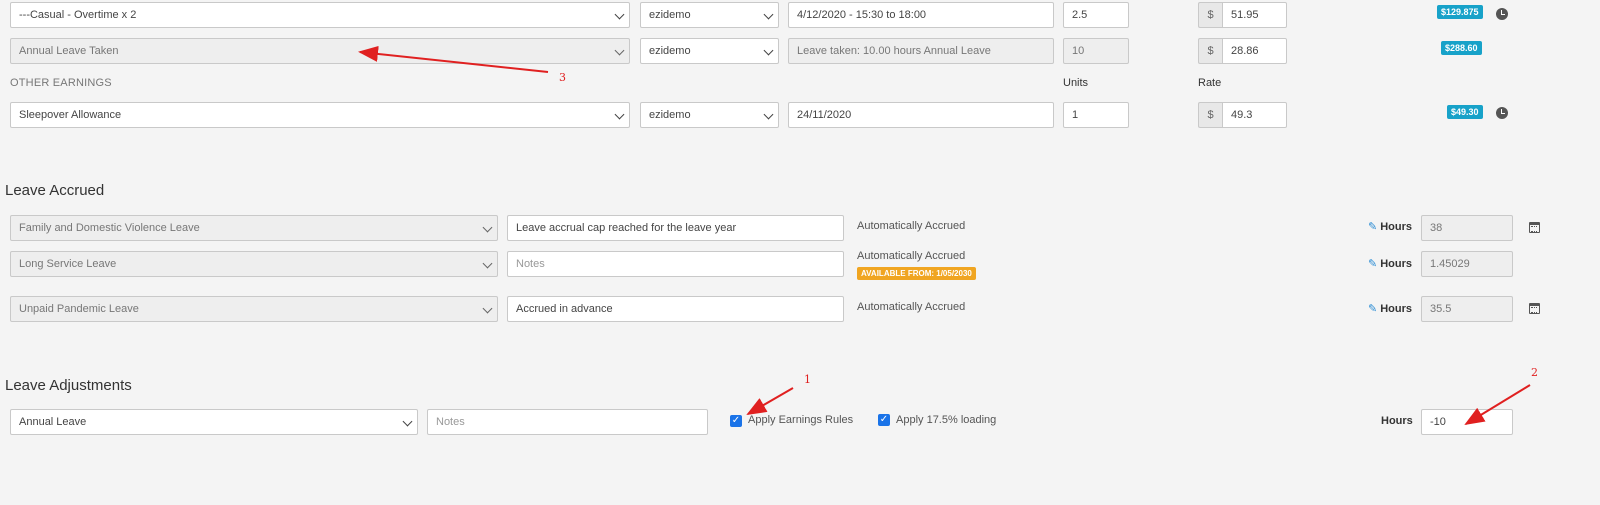 The height and width of the screenshot is (505, 1600). Describe the element at coordinates (807, 379) in the screenshot. I see `annotation-label-1: 1` at that location.